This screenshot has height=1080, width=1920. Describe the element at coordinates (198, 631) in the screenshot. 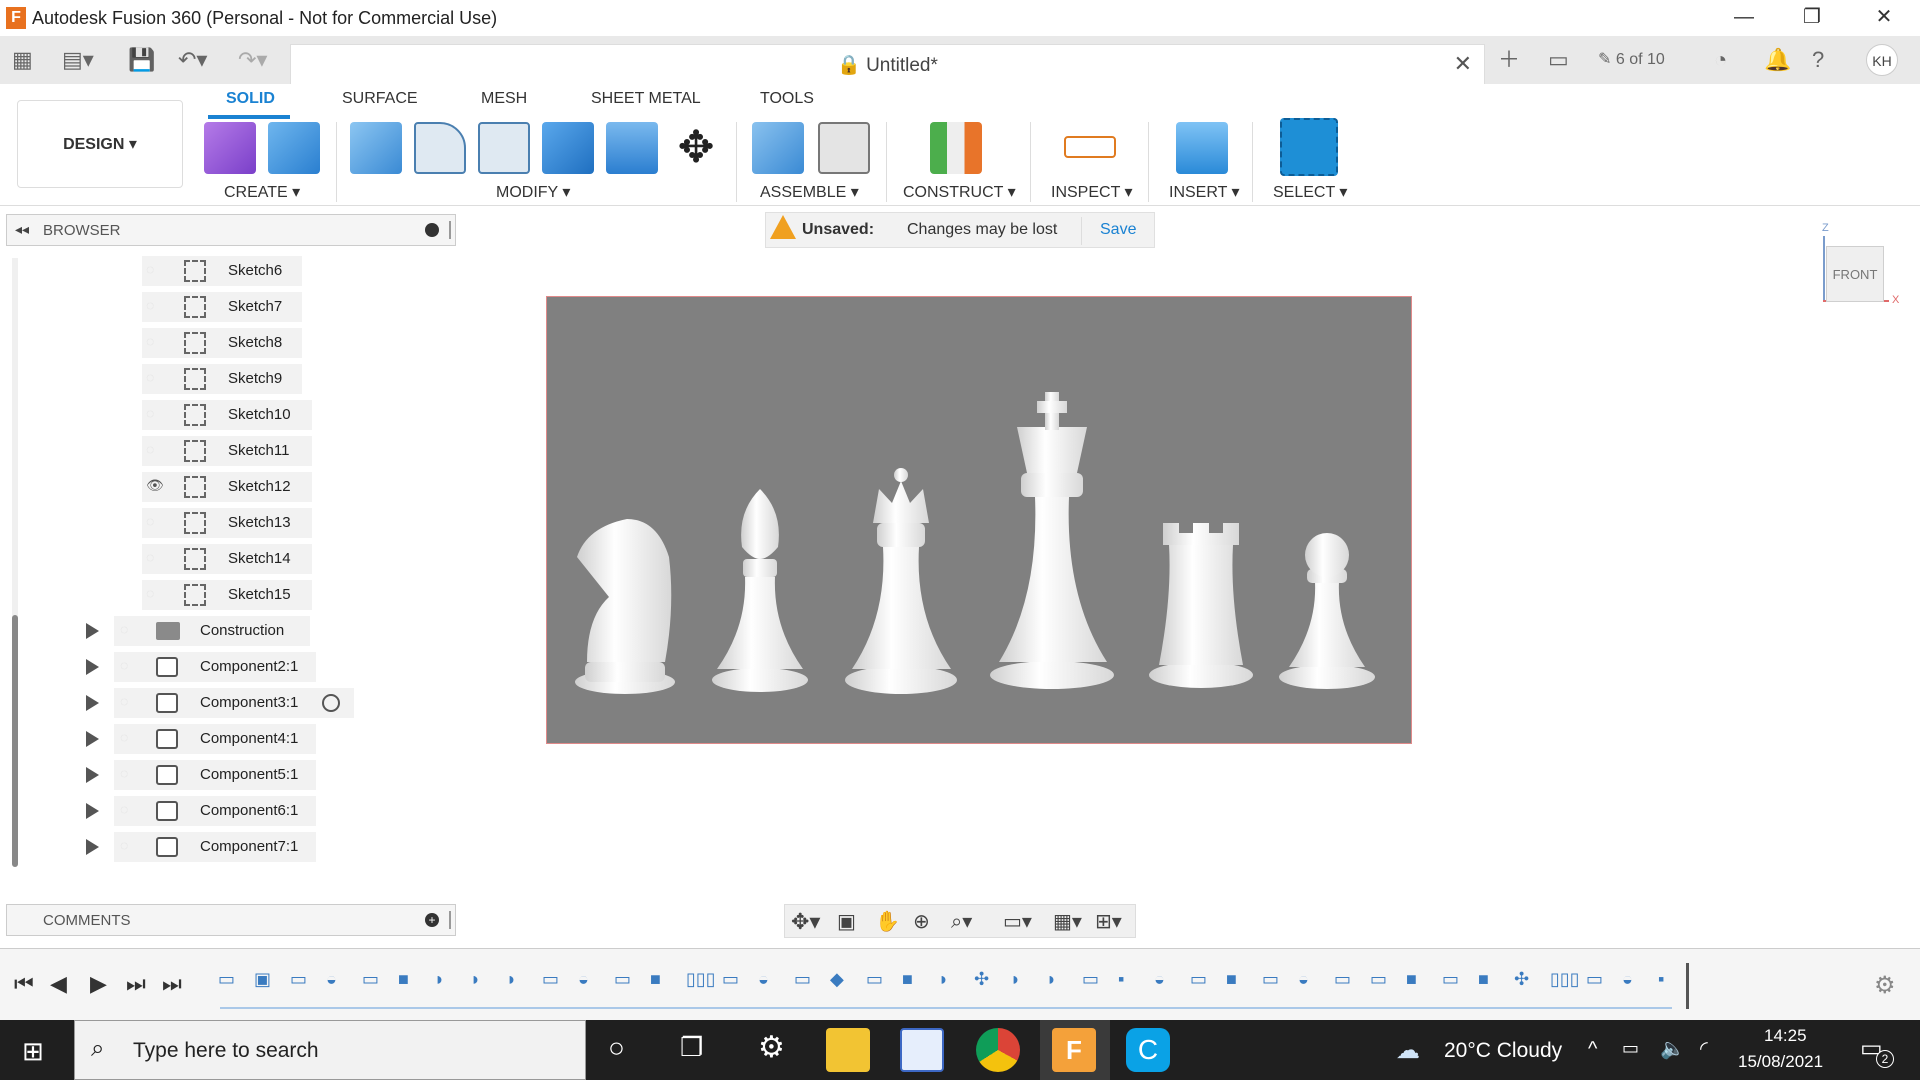

I see `browser-folder-item: ◌ Construction` at that location.